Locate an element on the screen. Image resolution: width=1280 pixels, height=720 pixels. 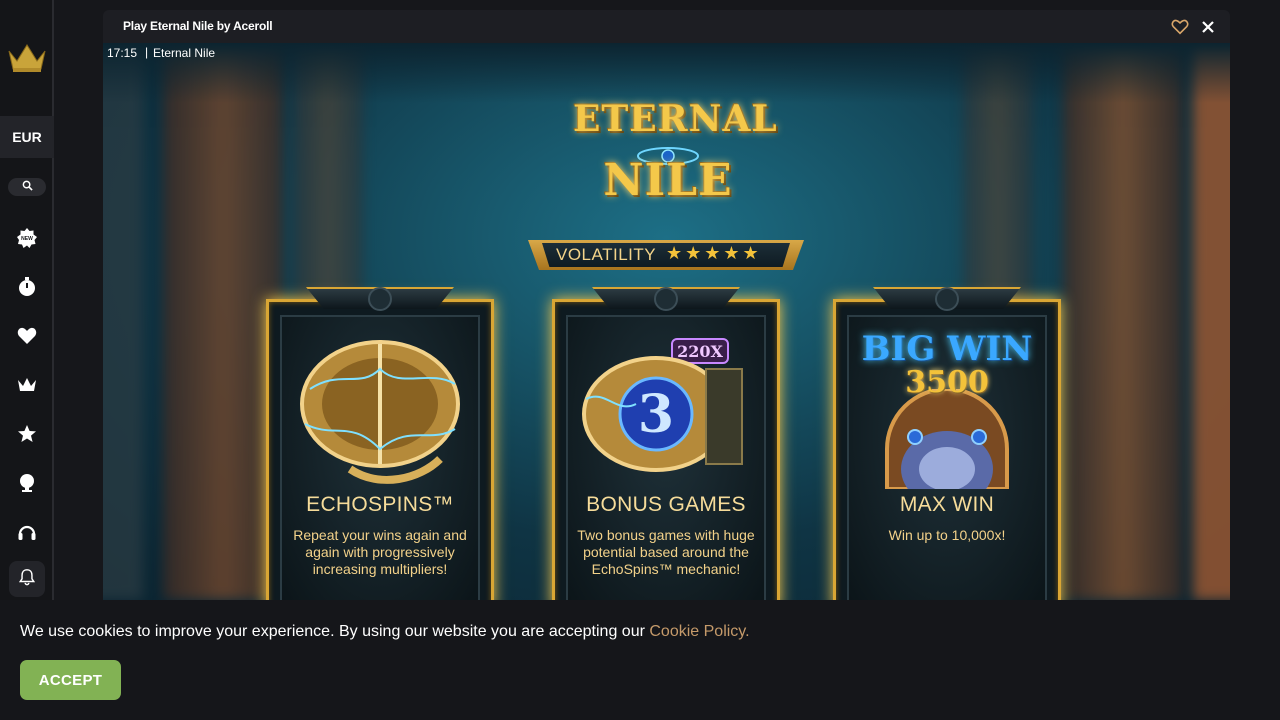
heart-icon is located at coordinates (27, 338).